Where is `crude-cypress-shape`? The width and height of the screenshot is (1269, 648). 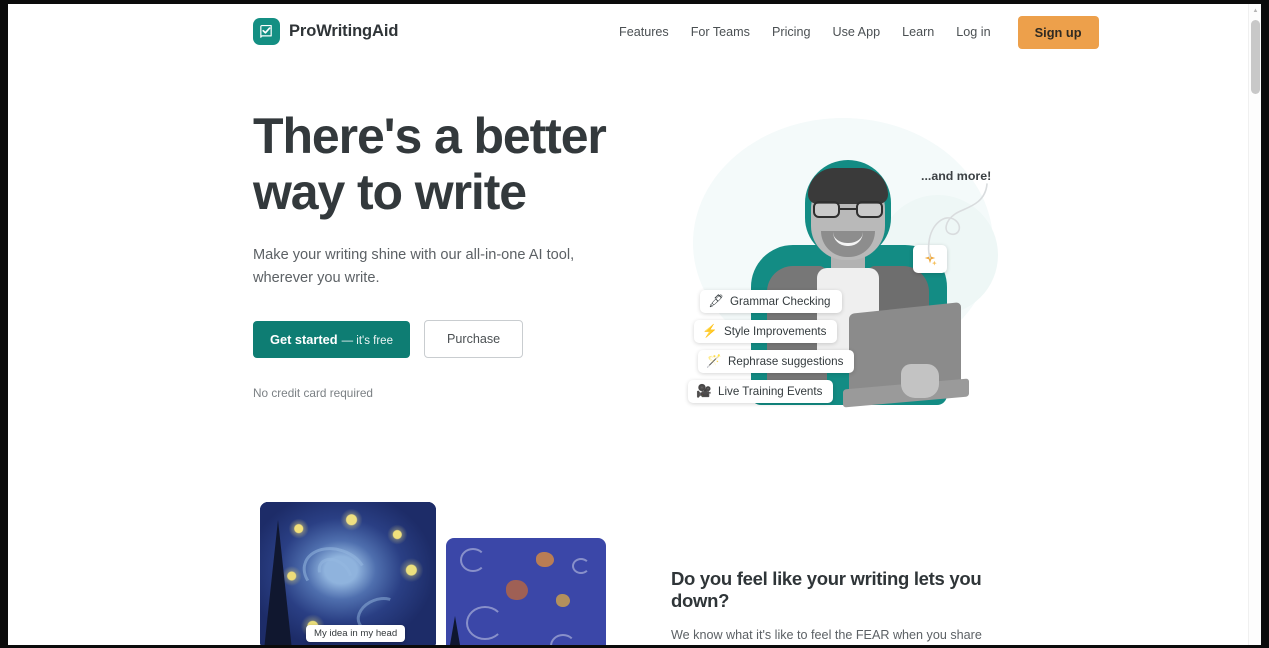
crude-cypress-shape is located at coordinates (455, 630).